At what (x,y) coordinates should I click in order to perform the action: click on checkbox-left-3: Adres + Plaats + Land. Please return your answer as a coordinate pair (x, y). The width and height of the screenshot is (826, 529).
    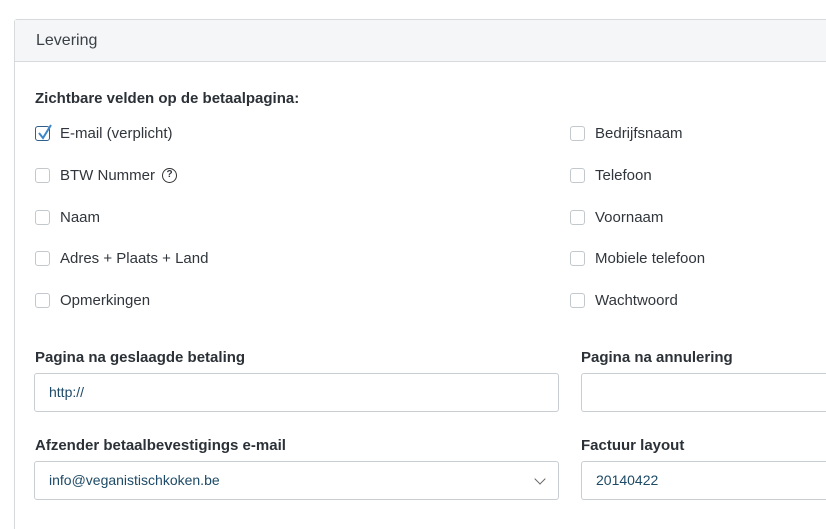
    Looking at the image, I should click on (121, 258).